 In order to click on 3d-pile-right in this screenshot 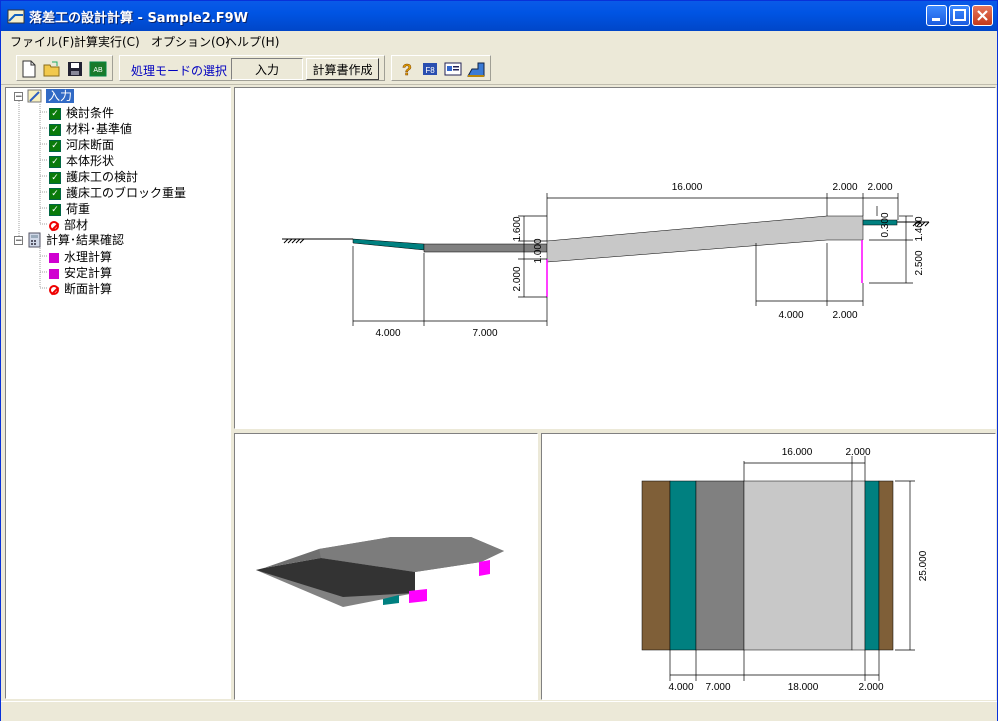, I will do `click(484, 568)`.